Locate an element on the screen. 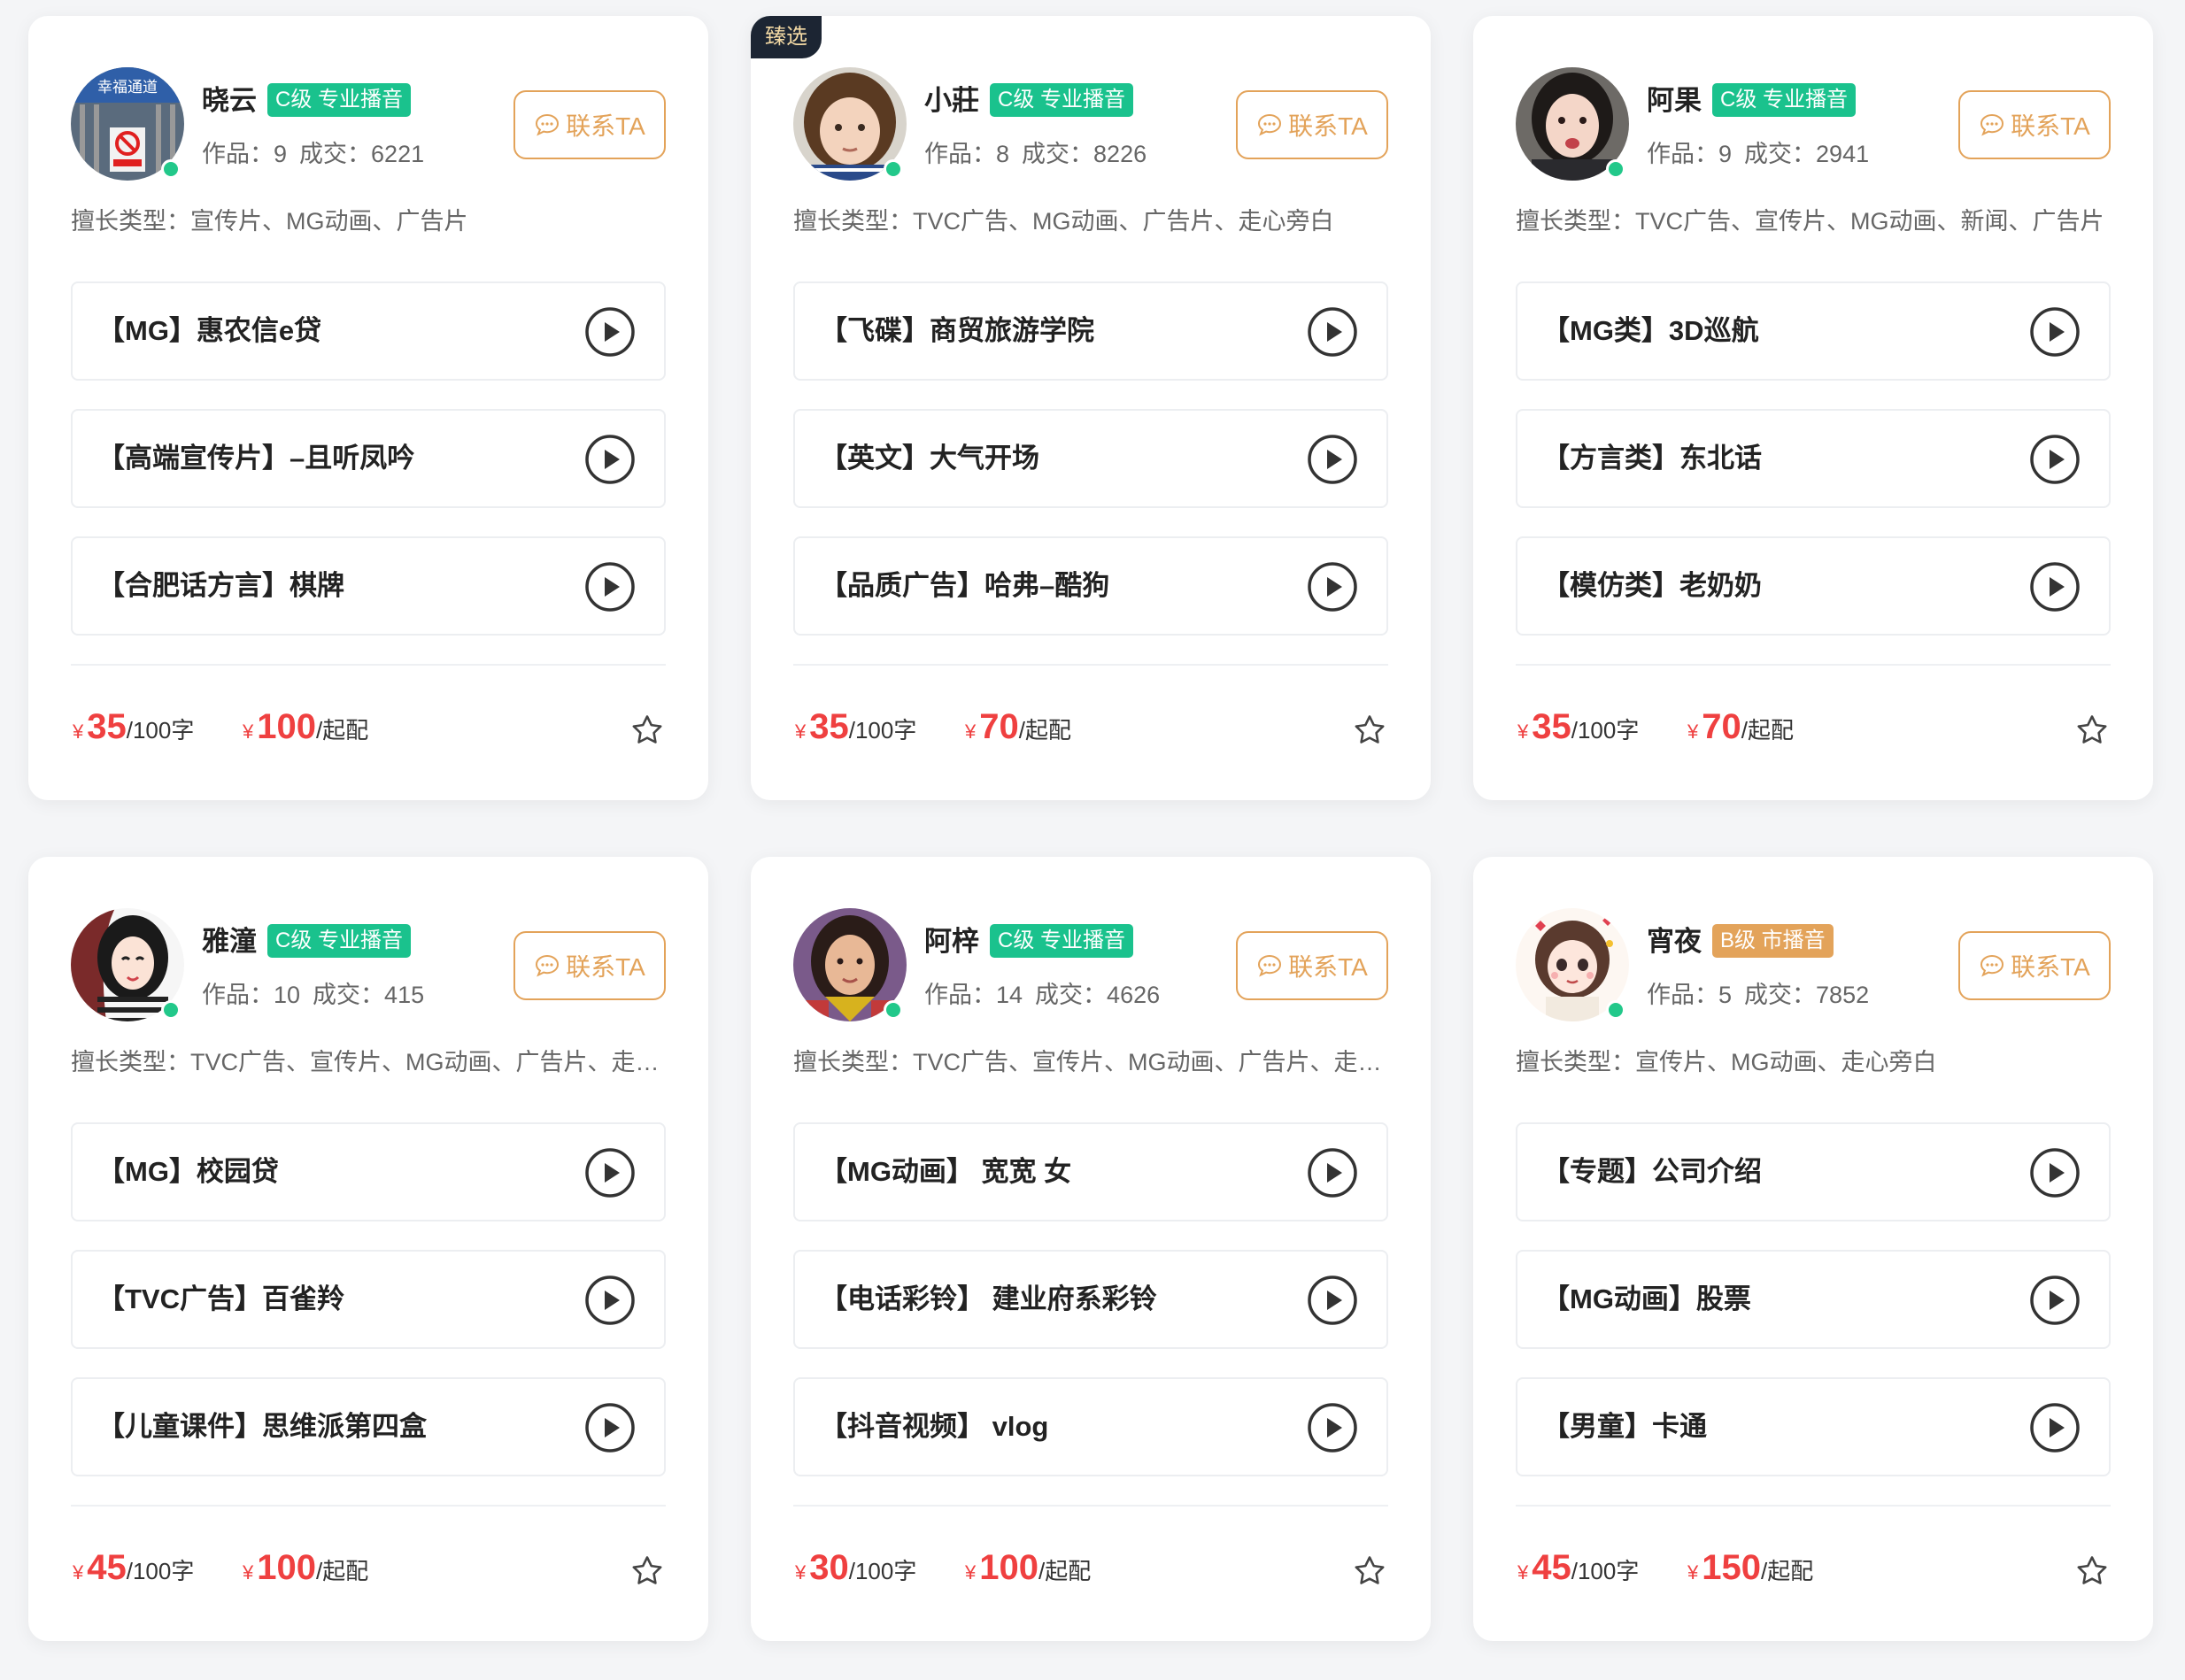  actor-name: 阿果 is located at coordinates (1675, 101).